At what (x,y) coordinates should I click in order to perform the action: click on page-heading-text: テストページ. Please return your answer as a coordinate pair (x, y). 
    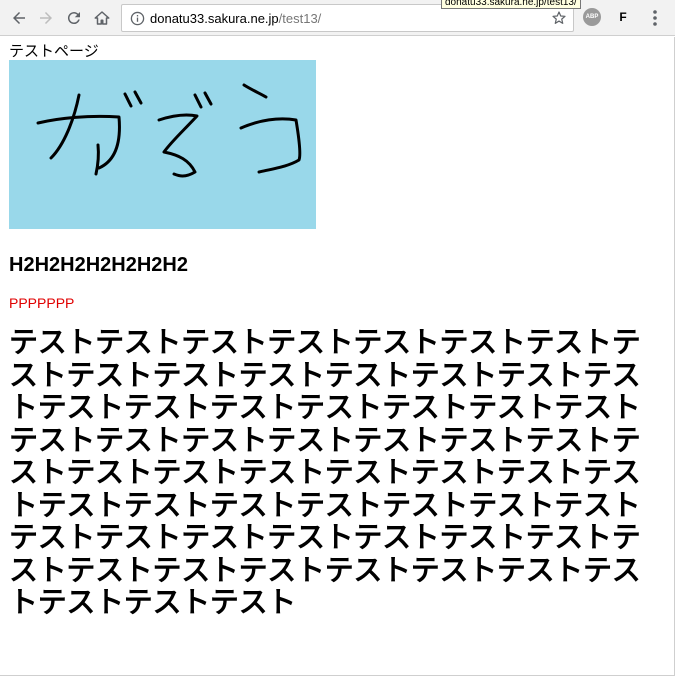
    Looking at the image, I should click on (54, 51).